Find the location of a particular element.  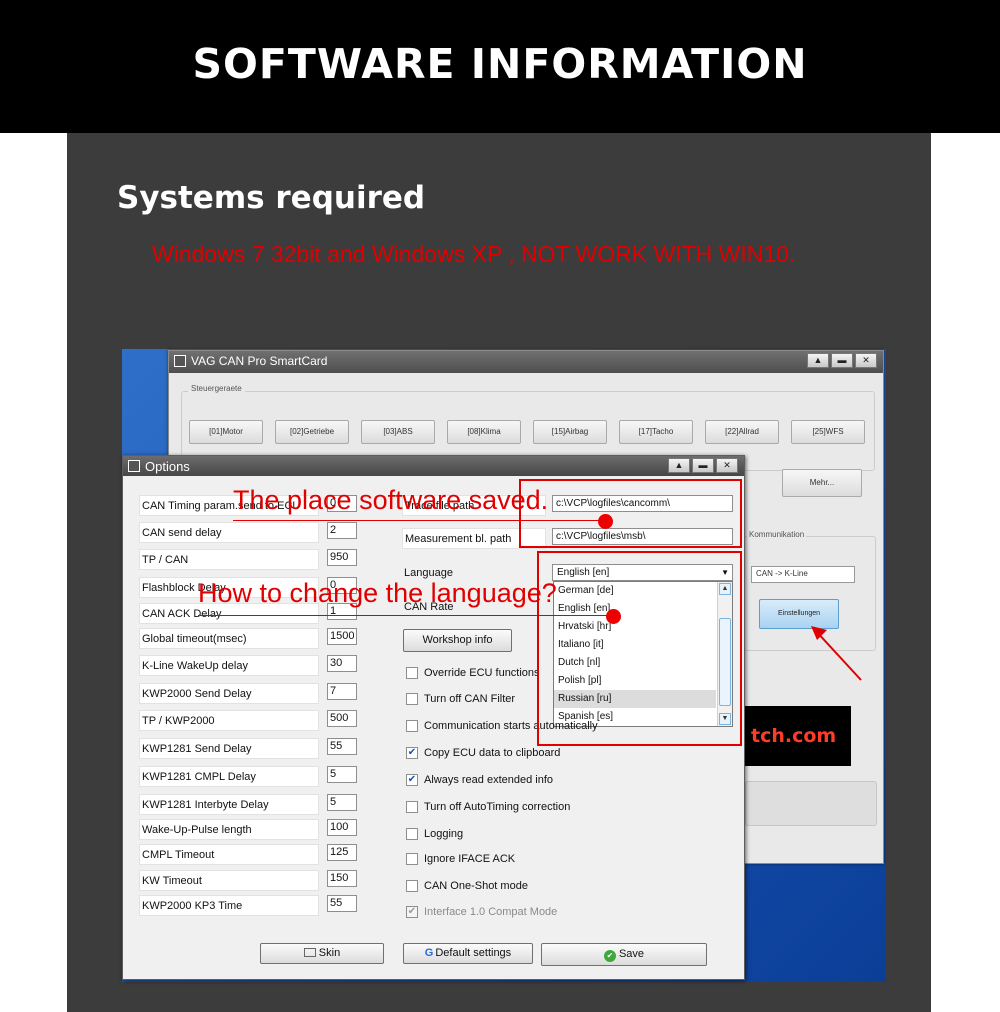

checkbox-label: Always read extended info is located at coordinates (489, 780).